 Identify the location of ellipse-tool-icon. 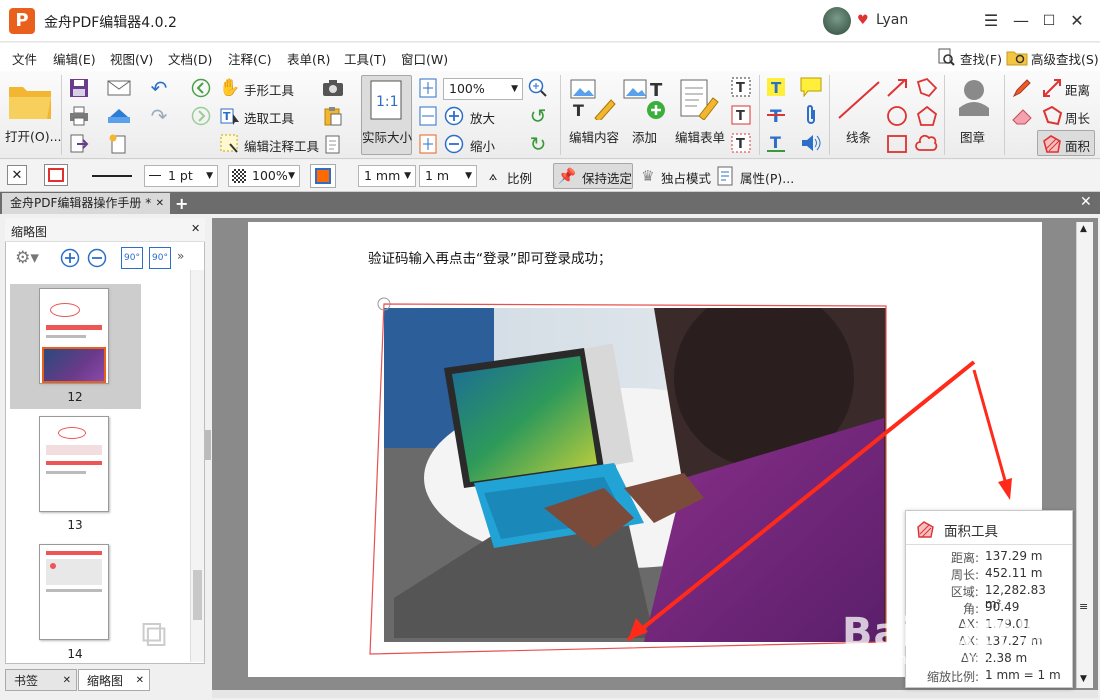
(897, 116).